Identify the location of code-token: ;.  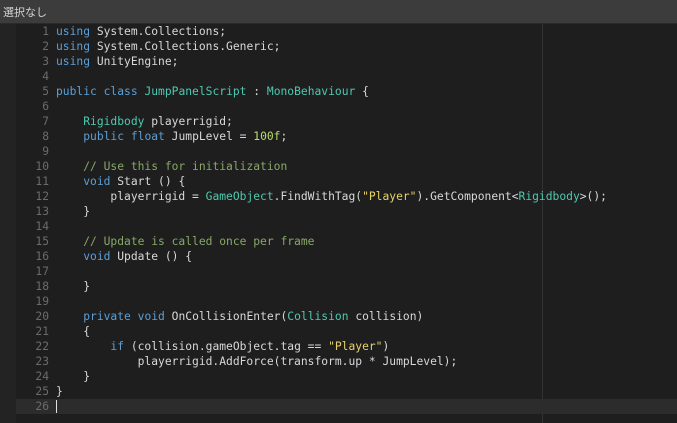
(284, 136).